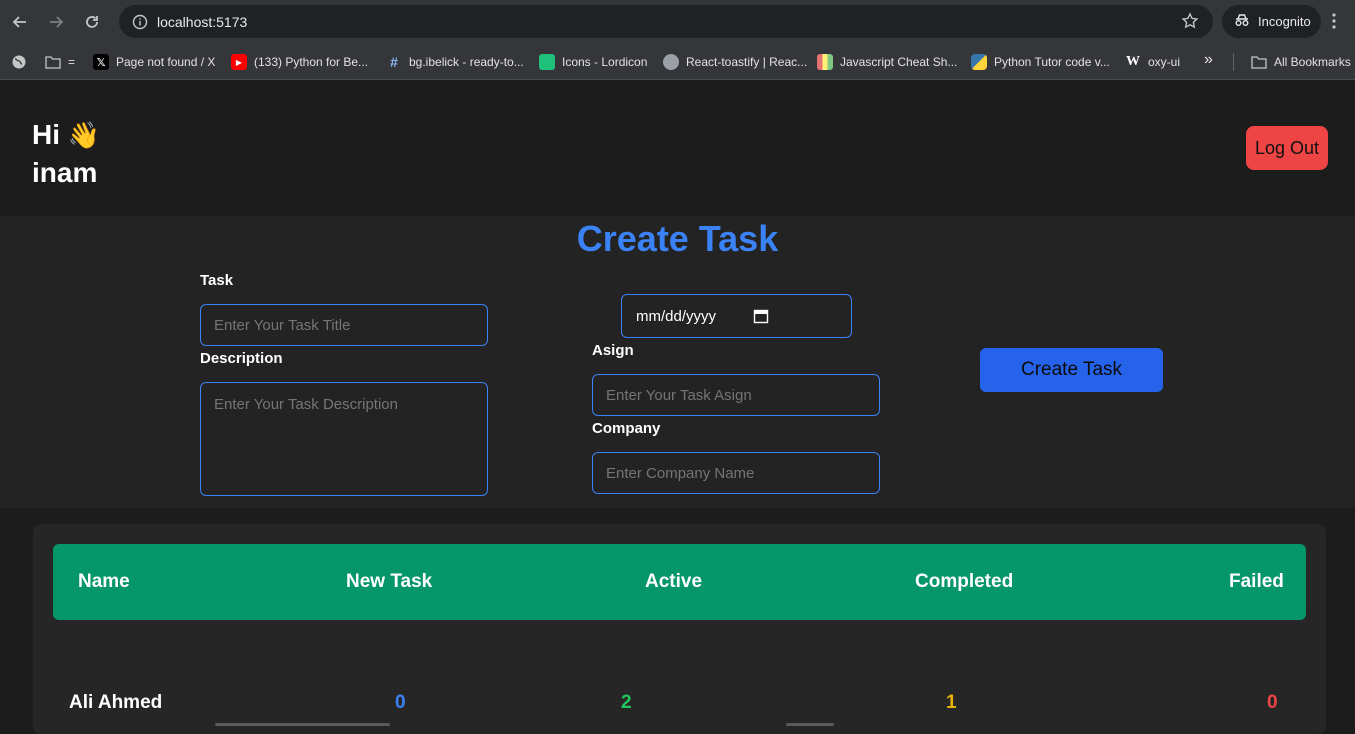 Image resolution: width=1355 pixels, height=734 pixels. I want to click on bookmark-item: 𝕏 Page not found / X, so click(154, 62).